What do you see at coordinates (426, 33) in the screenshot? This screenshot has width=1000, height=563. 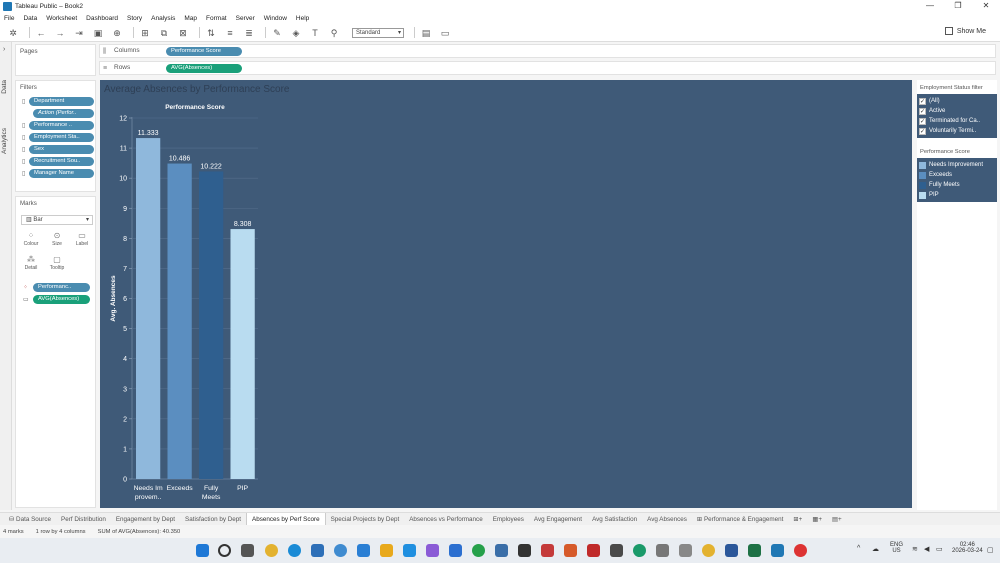 I see `show-cards-icon: ▤` at bounding box center [426, 33].